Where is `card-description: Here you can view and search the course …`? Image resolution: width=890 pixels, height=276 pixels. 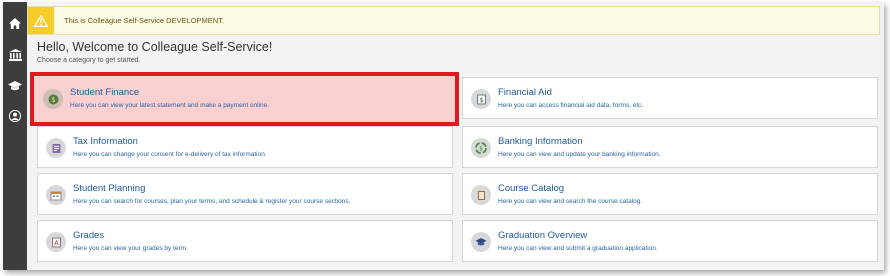 card-description: Here you can view and search the course … is located at coordinates (570, 201).